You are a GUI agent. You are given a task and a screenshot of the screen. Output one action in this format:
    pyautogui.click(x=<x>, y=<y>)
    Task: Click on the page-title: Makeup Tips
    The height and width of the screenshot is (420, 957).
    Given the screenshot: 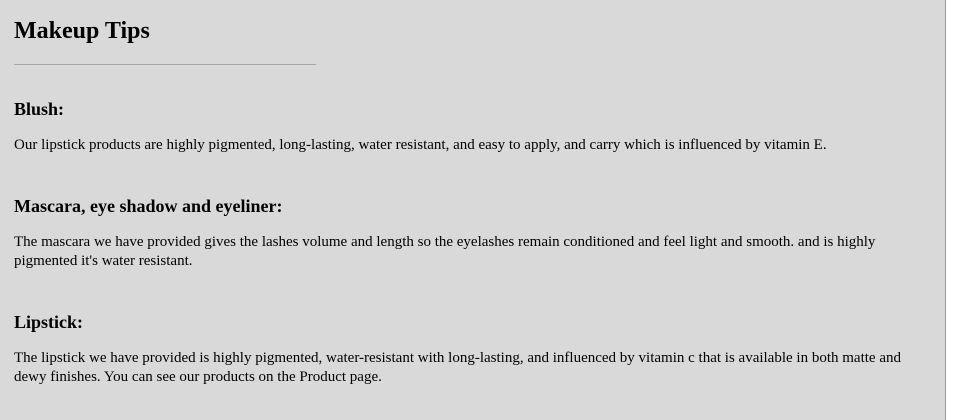 What is the action you would take?
    pyautogui.click(x=82, y=31)
    